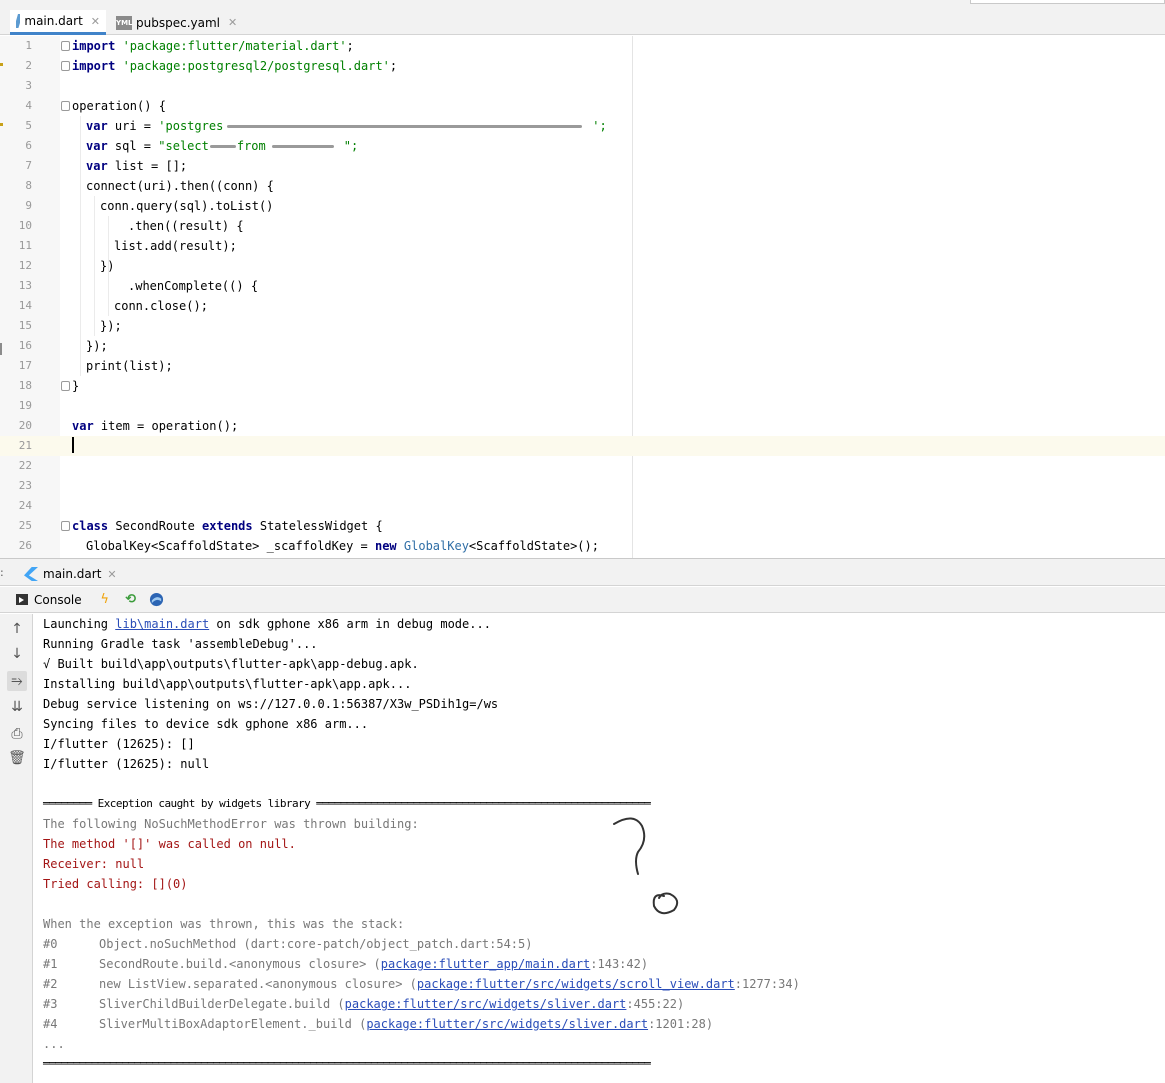  I want to click on trash-icon: 🗑, so click(17, 758).